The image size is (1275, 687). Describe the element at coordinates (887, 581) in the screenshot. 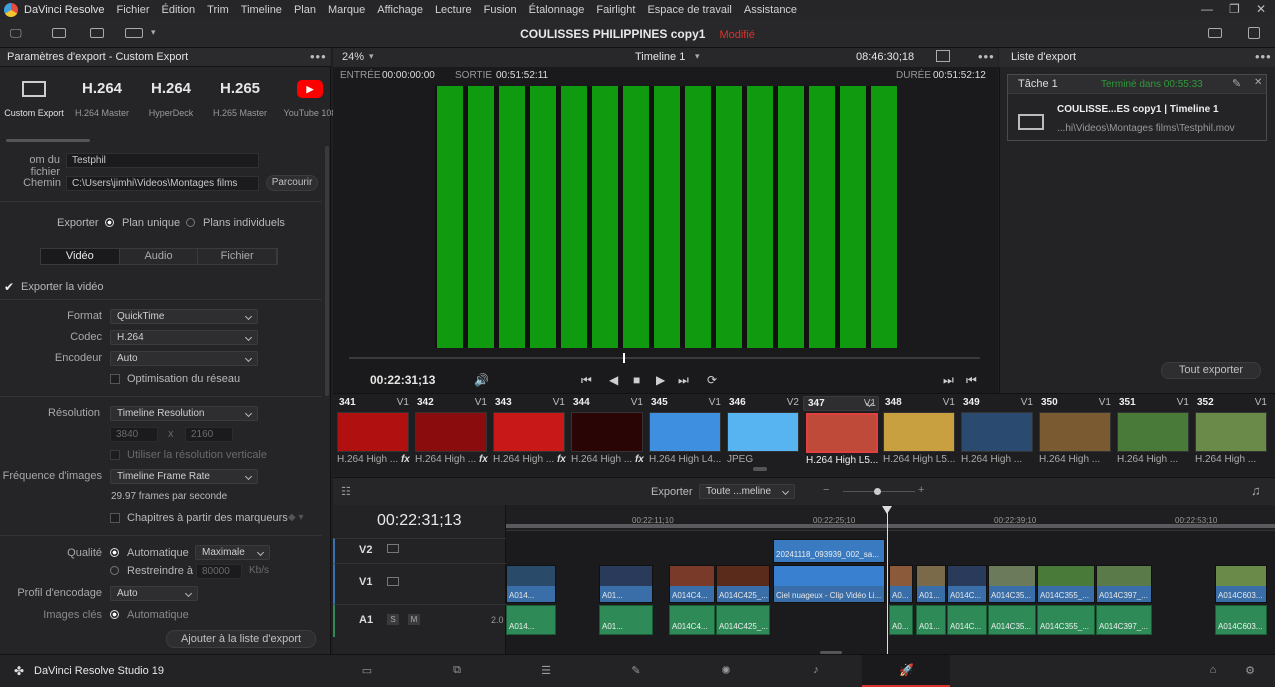

I see `timeline-playhead` at that location.